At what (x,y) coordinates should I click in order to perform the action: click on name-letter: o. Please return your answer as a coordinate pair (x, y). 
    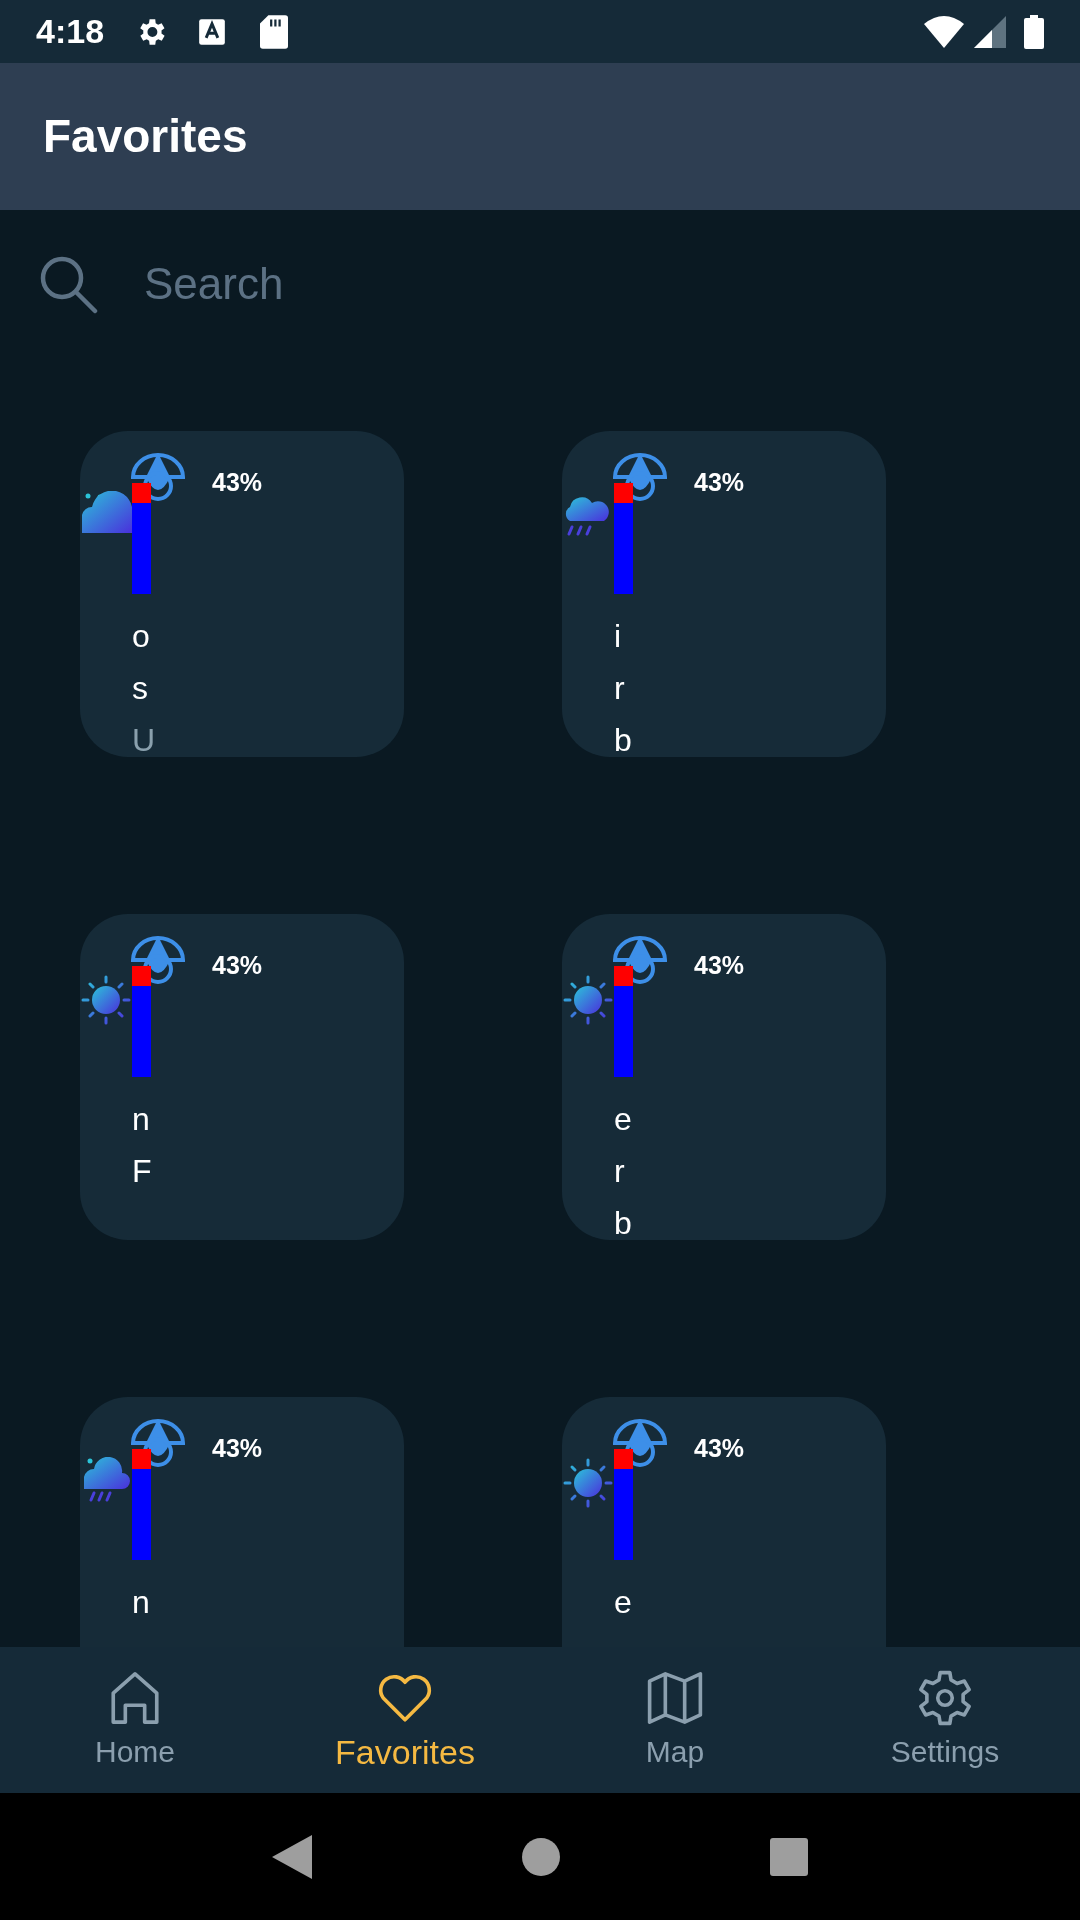
    Looking at the image, I should click on (141, 636).